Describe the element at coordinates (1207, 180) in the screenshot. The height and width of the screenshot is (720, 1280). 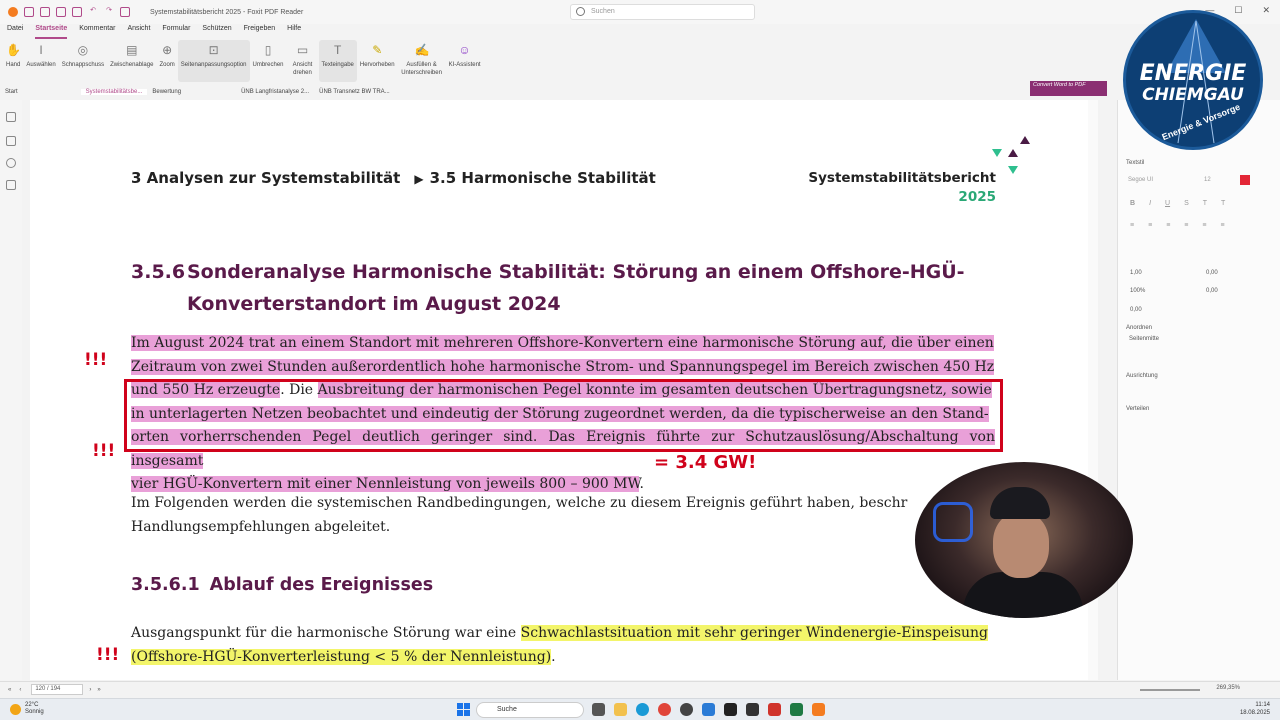
I see `font-size-select: 12` at that location.